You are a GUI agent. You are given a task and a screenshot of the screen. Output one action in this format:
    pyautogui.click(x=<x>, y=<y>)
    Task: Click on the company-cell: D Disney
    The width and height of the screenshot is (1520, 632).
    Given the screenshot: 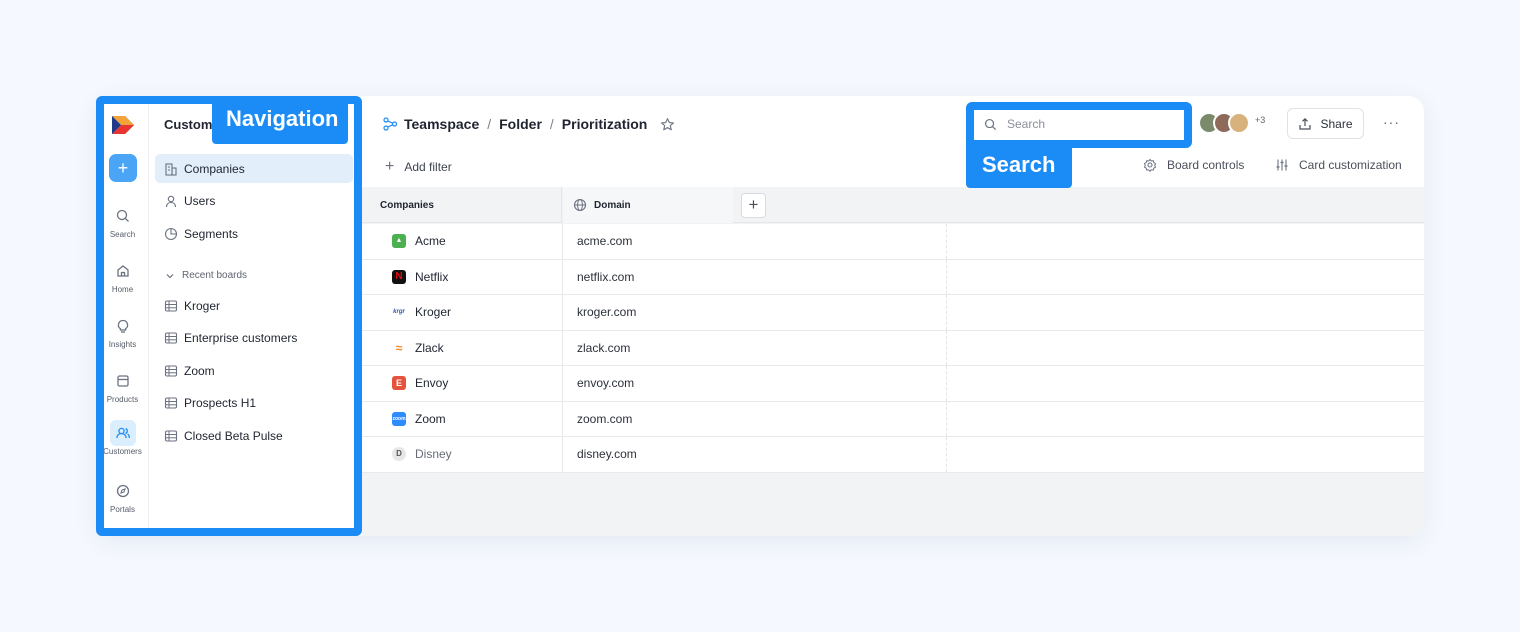 What is the action you would take?
    pyautogui.click(x=462, y=454)
    